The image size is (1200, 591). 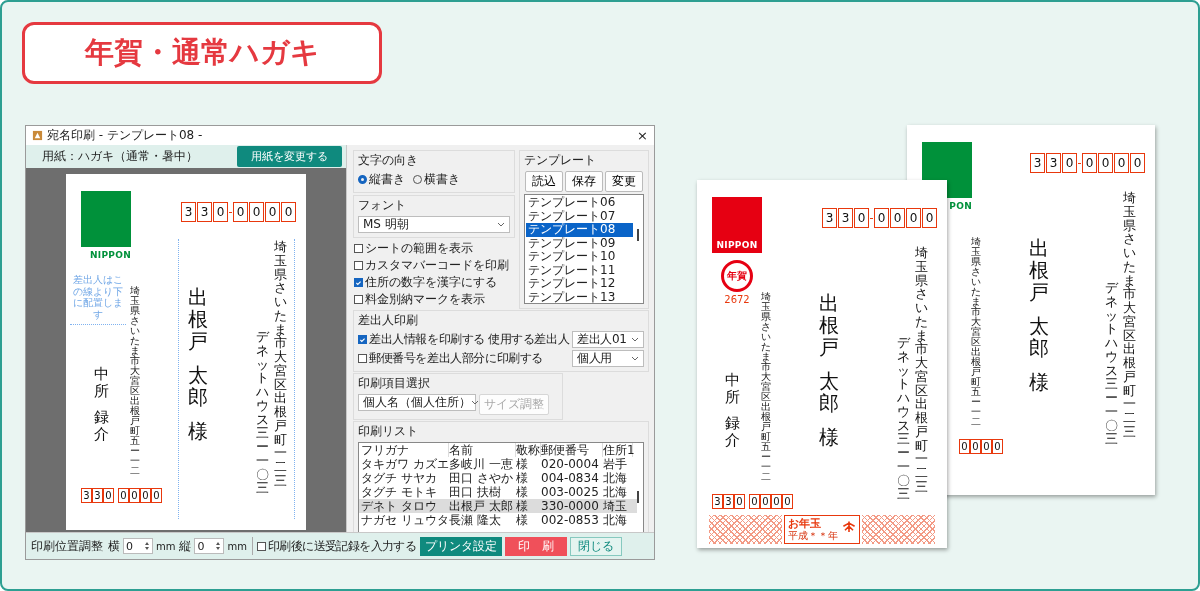 I want to click on template-item: テンプレート10, so click(x=579, y=257).